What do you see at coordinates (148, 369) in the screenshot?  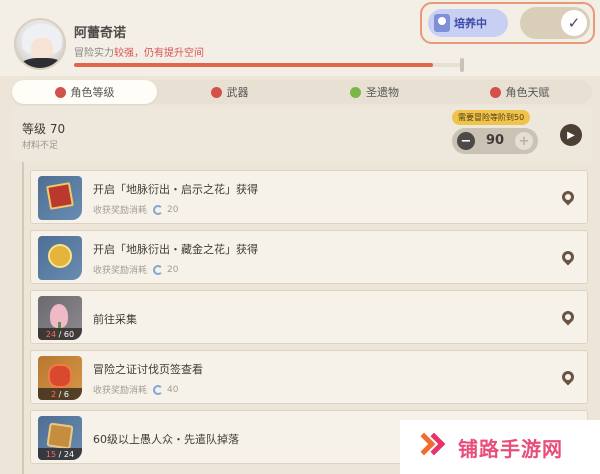 I see `item-title: 冒险之证讨伐页签查看` at bounding box center [148, 369].